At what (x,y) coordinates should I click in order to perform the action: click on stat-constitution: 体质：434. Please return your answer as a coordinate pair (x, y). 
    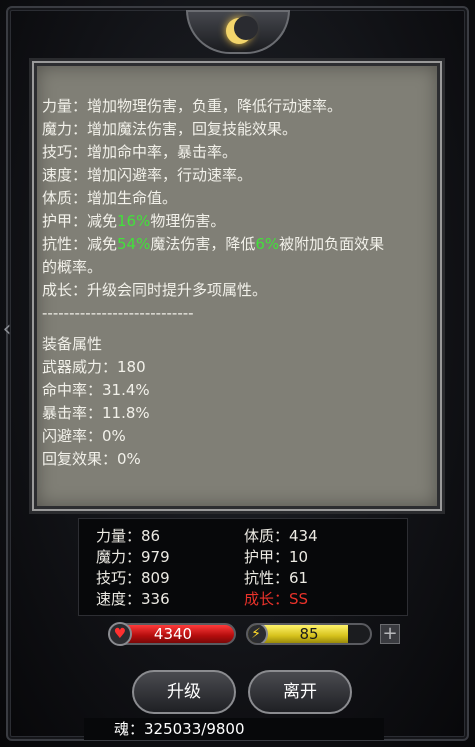
    Looking at the image, I should click on (281, 536).